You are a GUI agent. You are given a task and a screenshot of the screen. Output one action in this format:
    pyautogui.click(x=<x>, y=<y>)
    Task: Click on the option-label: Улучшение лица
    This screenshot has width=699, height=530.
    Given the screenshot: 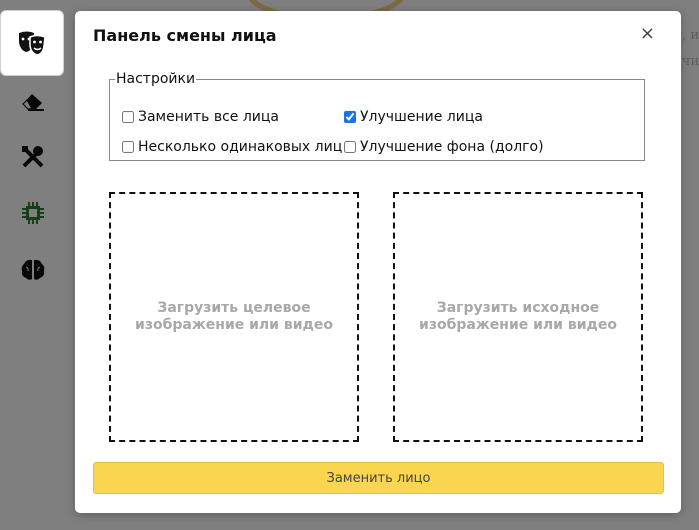 What is the action you would take?
    pyautogui.click(x=421, y=117)
    